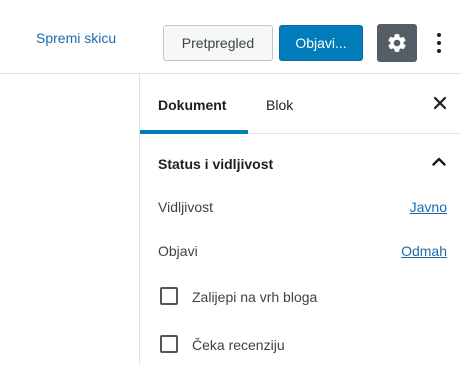  I want to click on chevron-up-icon, so click(439, 161).